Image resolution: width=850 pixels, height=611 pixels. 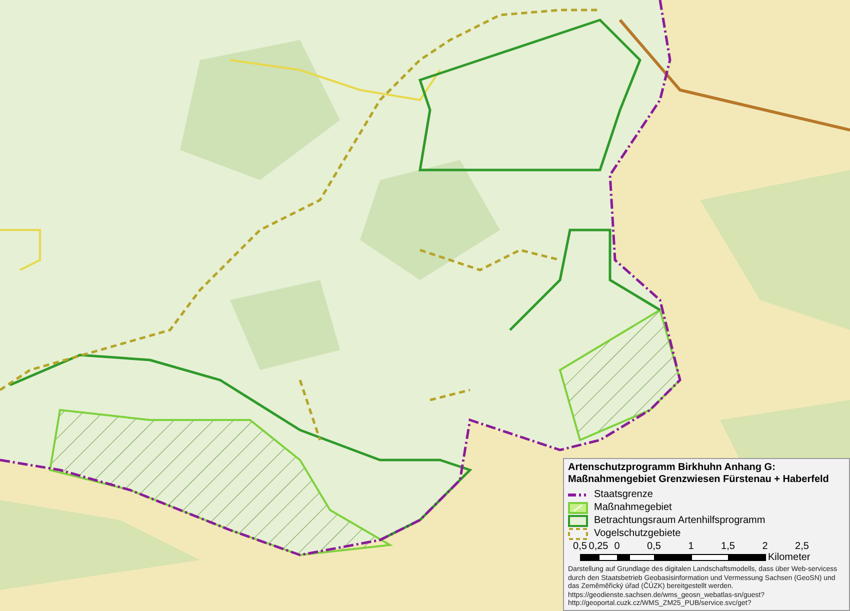 I want to click on scale-label: 0, so click(x=617, y=547).